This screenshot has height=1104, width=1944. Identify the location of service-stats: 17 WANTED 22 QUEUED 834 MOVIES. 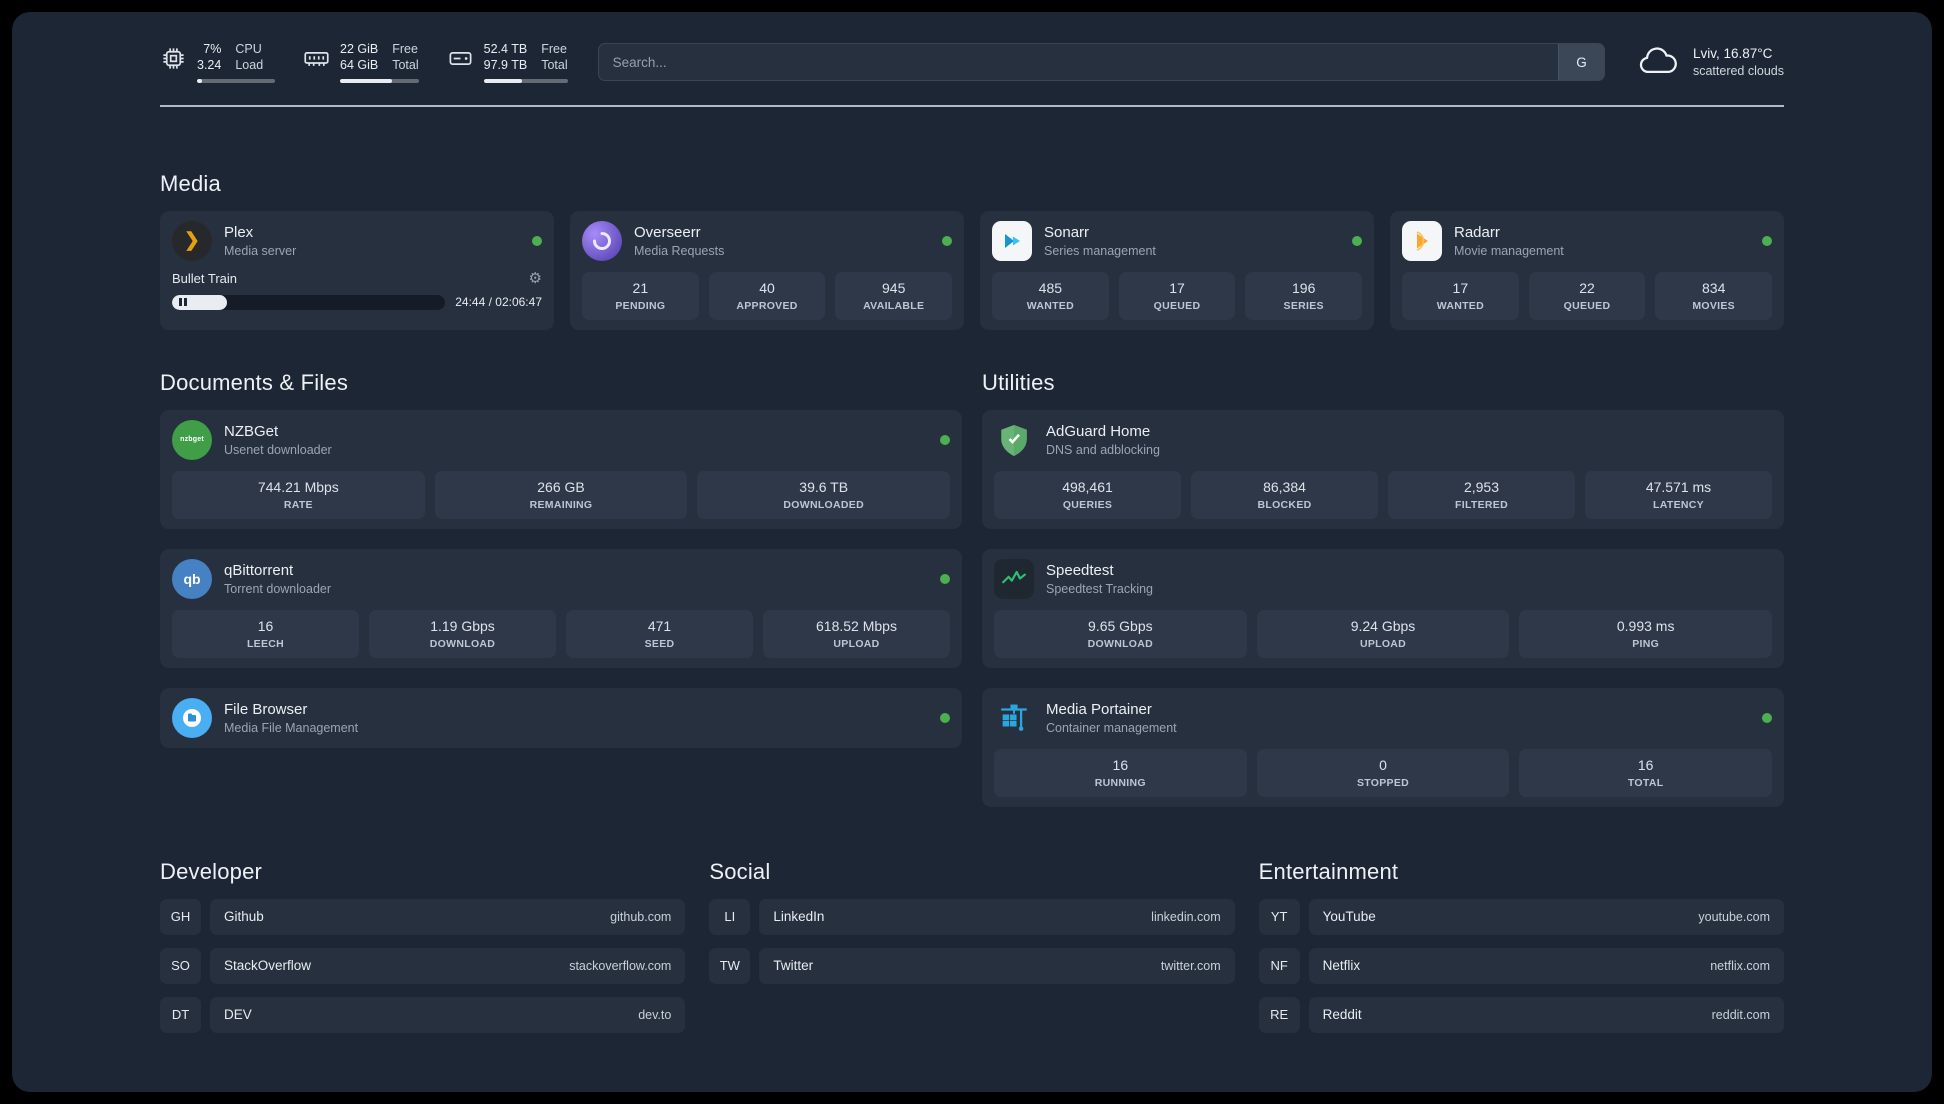
(1587, 295).